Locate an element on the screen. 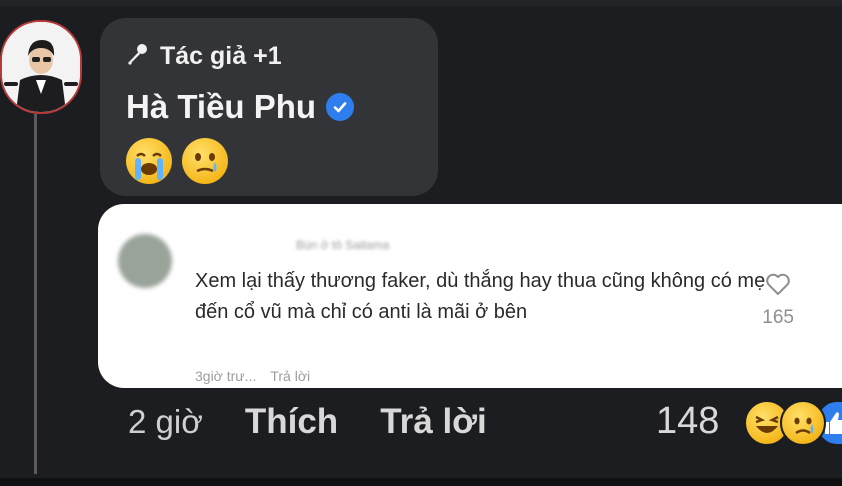 The image size is (842, 486). author-name: Hà Tiều Phu is located at coordinates (221, 107).